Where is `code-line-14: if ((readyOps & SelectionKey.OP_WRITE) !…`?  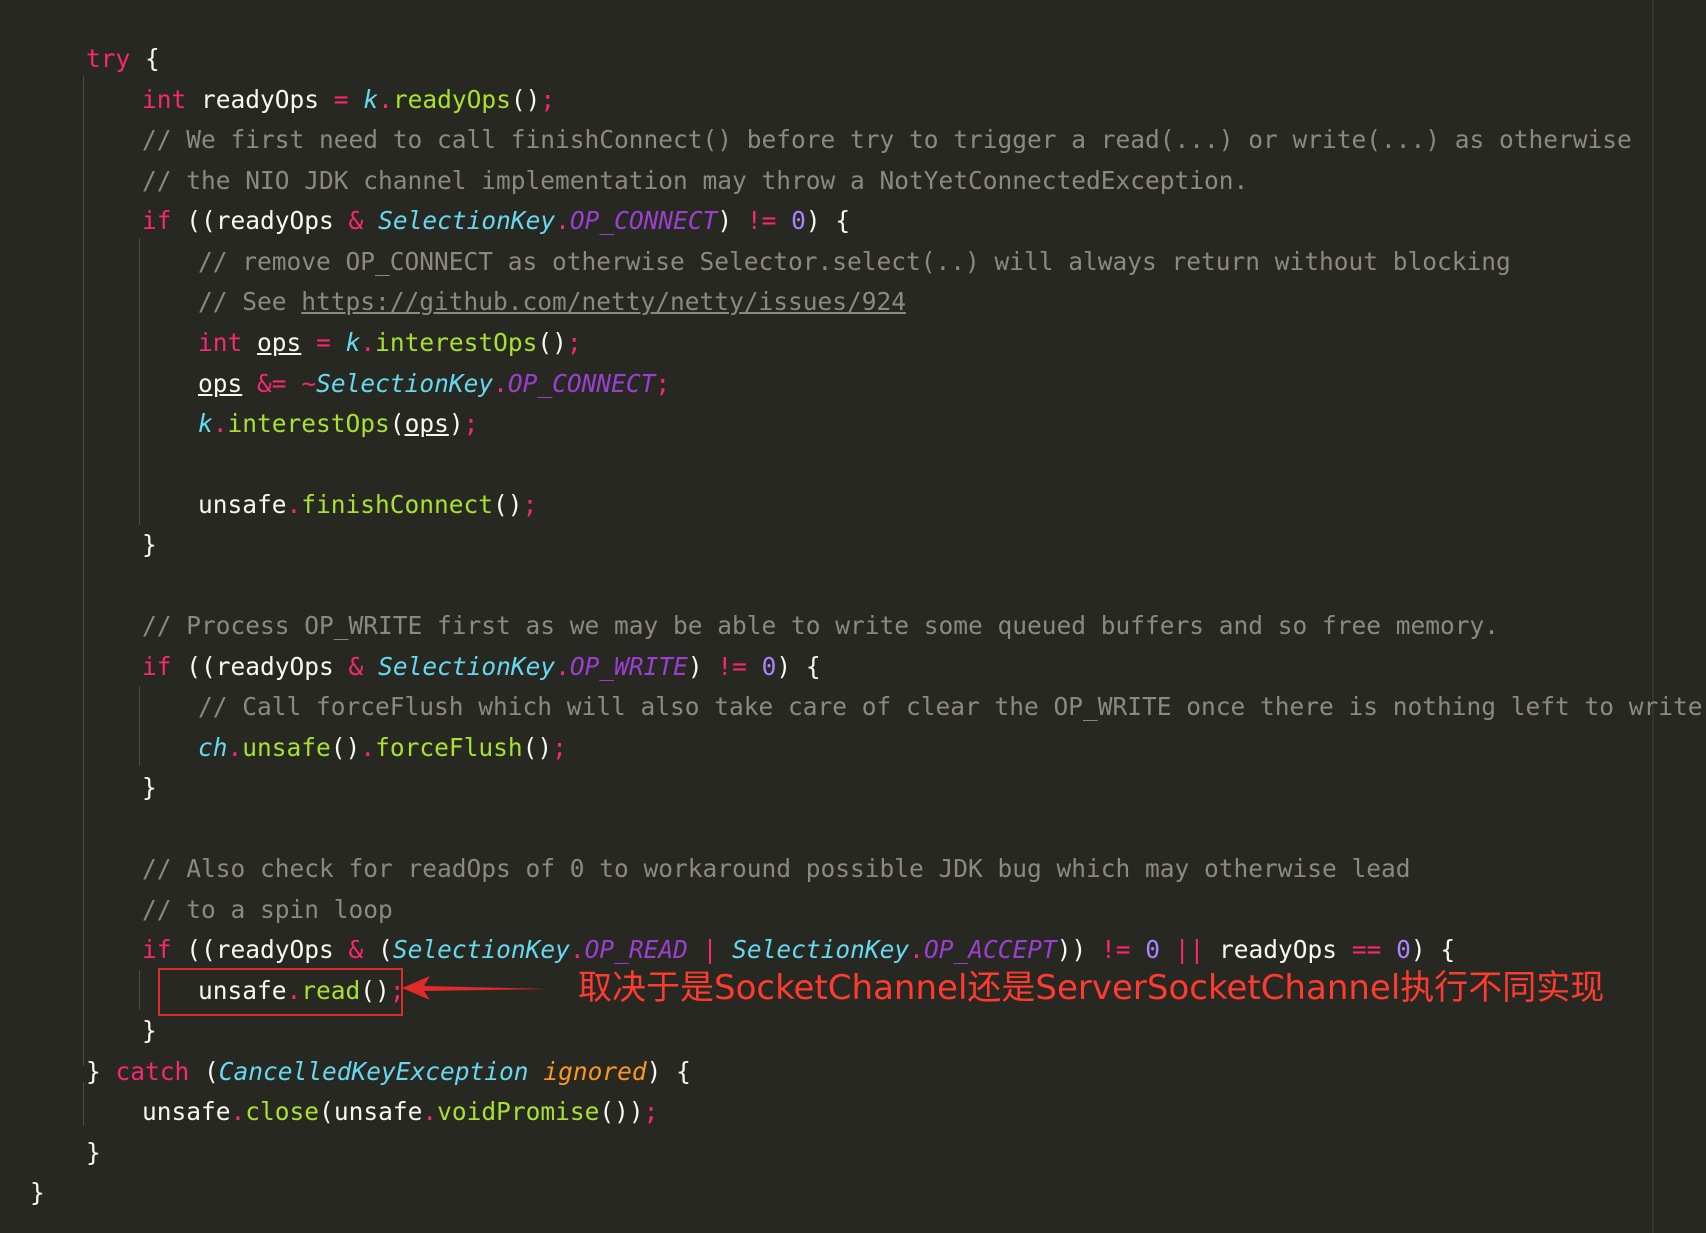
code-line-14: if ((readyOps & SelectionKey.OP_WRITE) !… is located at coordinates (481, 667).